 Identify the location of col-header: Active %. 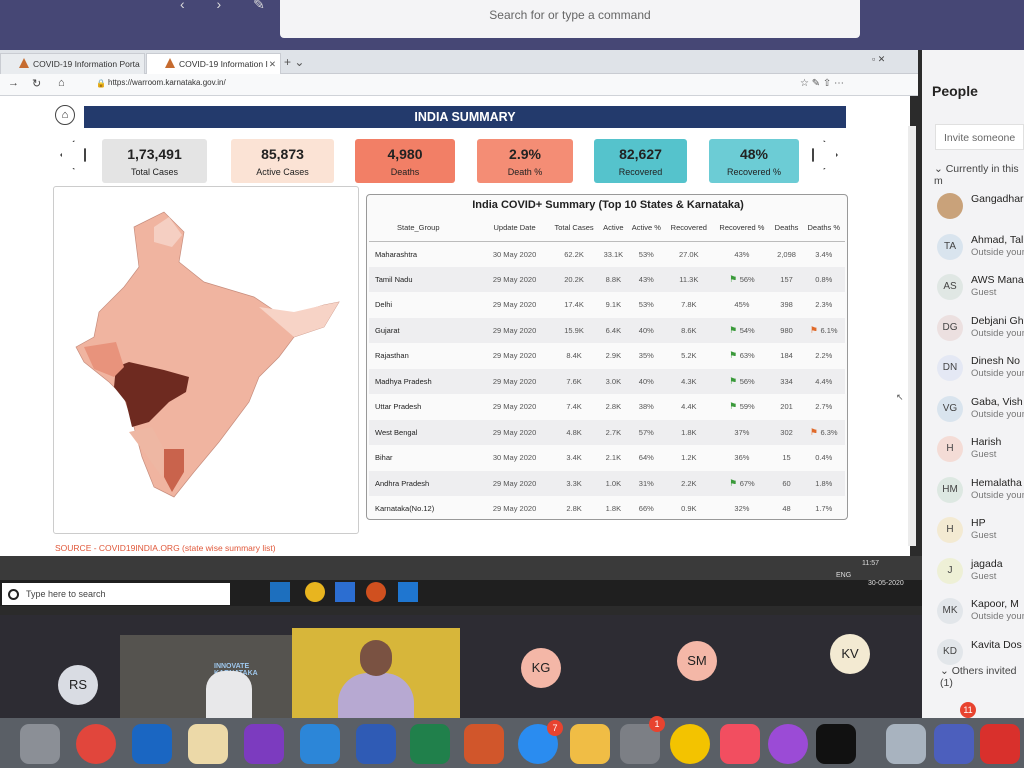
(646, 228).